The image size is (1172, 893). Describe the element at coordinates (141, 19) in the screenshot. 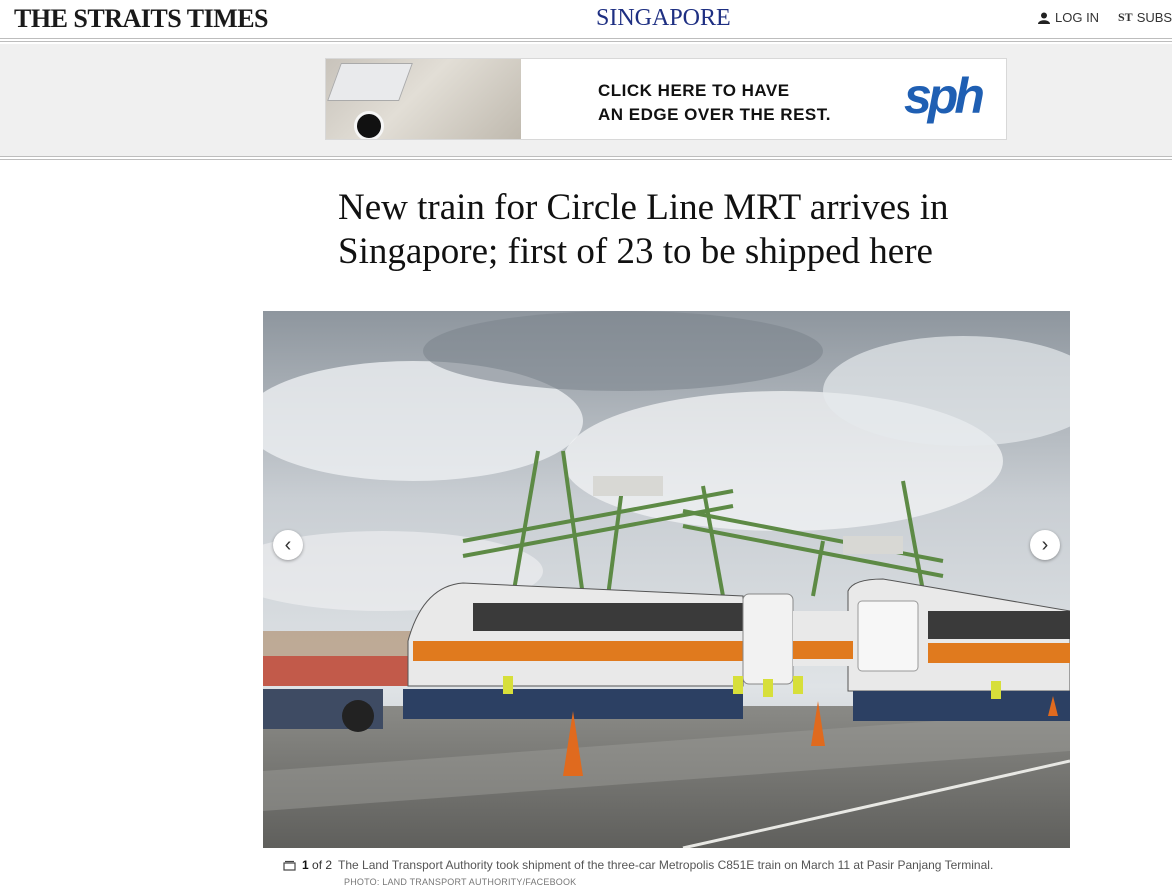

I see `masthead-logo: THE STRAITS TIMES` at that location.